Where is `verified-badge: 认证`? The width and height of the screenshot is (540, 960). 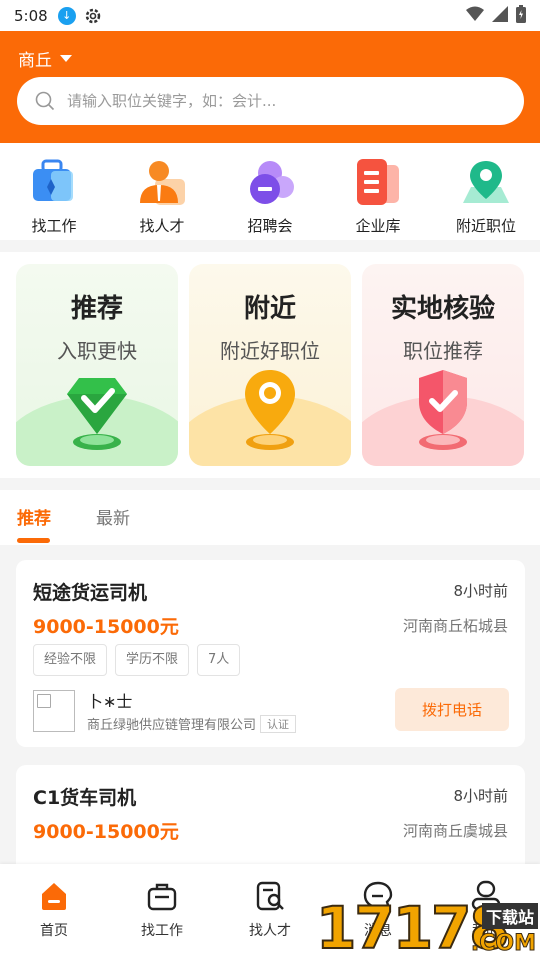 verified-badge: 认证 is located at coordinates (278, 723).